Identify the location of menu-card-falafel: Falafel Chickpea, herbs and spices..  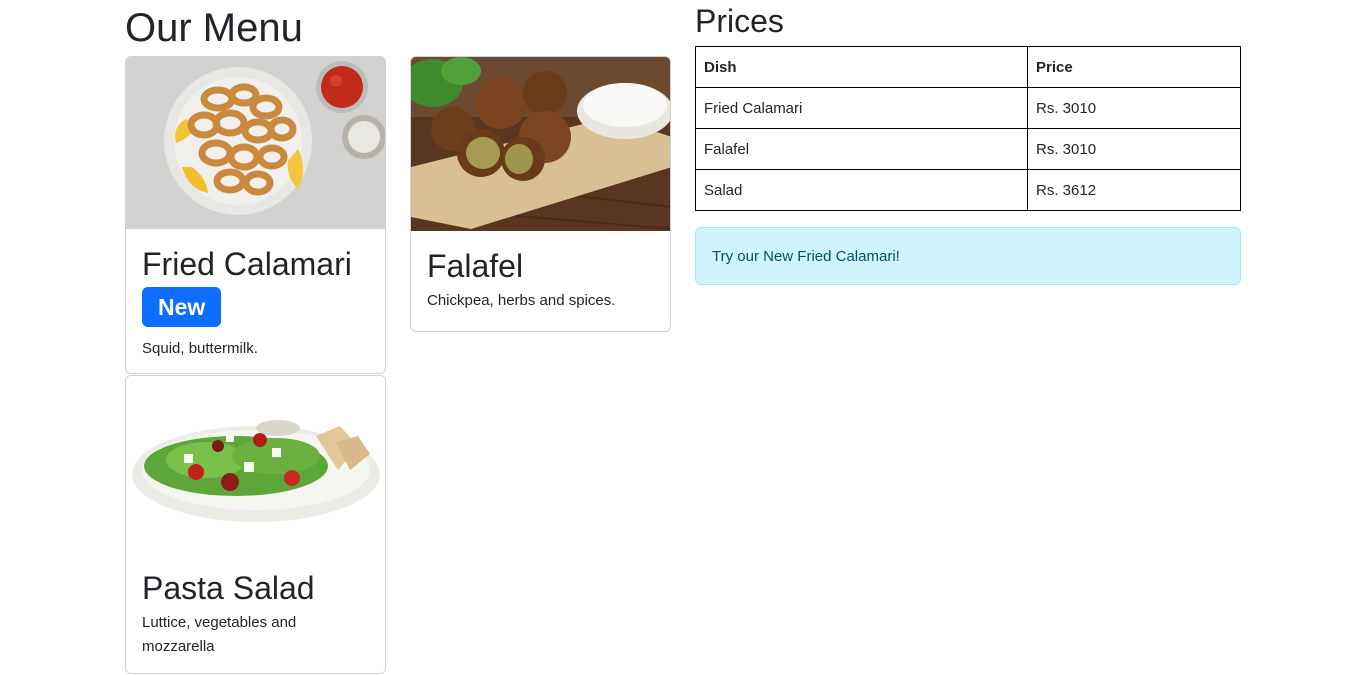
(540, 194).